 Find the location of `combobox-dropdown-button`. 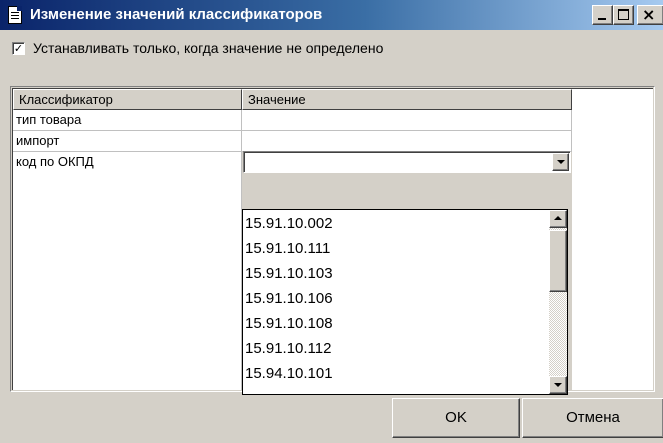

combobox-dropdown-button is located at coordinates (560, 162).